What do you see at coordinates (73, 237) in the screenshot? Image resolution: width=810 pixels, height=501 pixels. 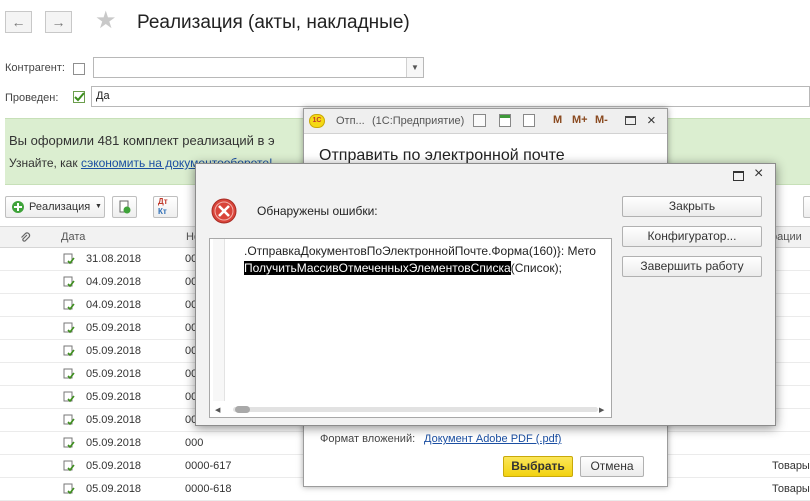 I see `column-date: Дата` at bounding box center [73, 237].